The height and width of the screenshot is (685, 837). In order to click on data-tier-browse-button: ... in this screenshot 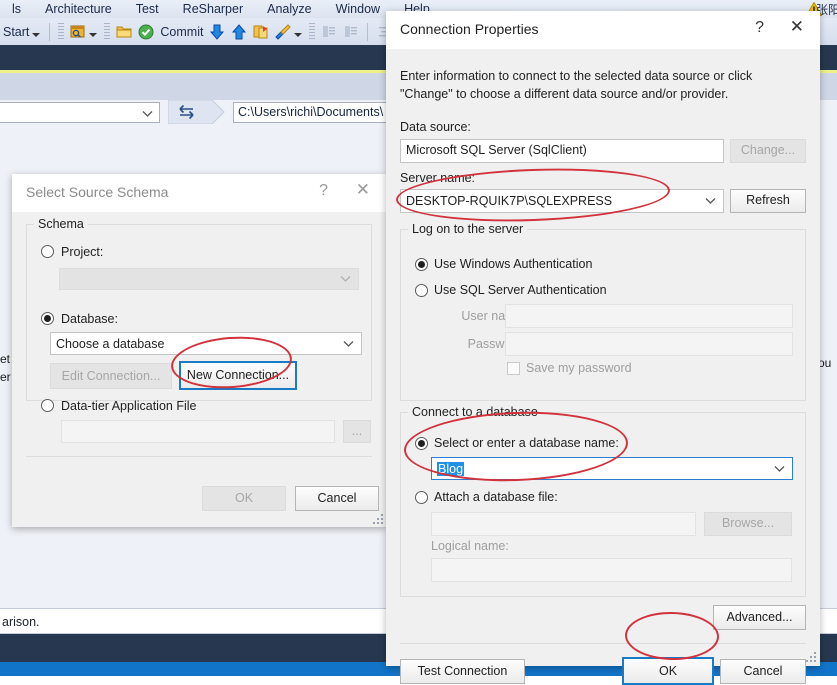, I will do `click(357, 431)`.